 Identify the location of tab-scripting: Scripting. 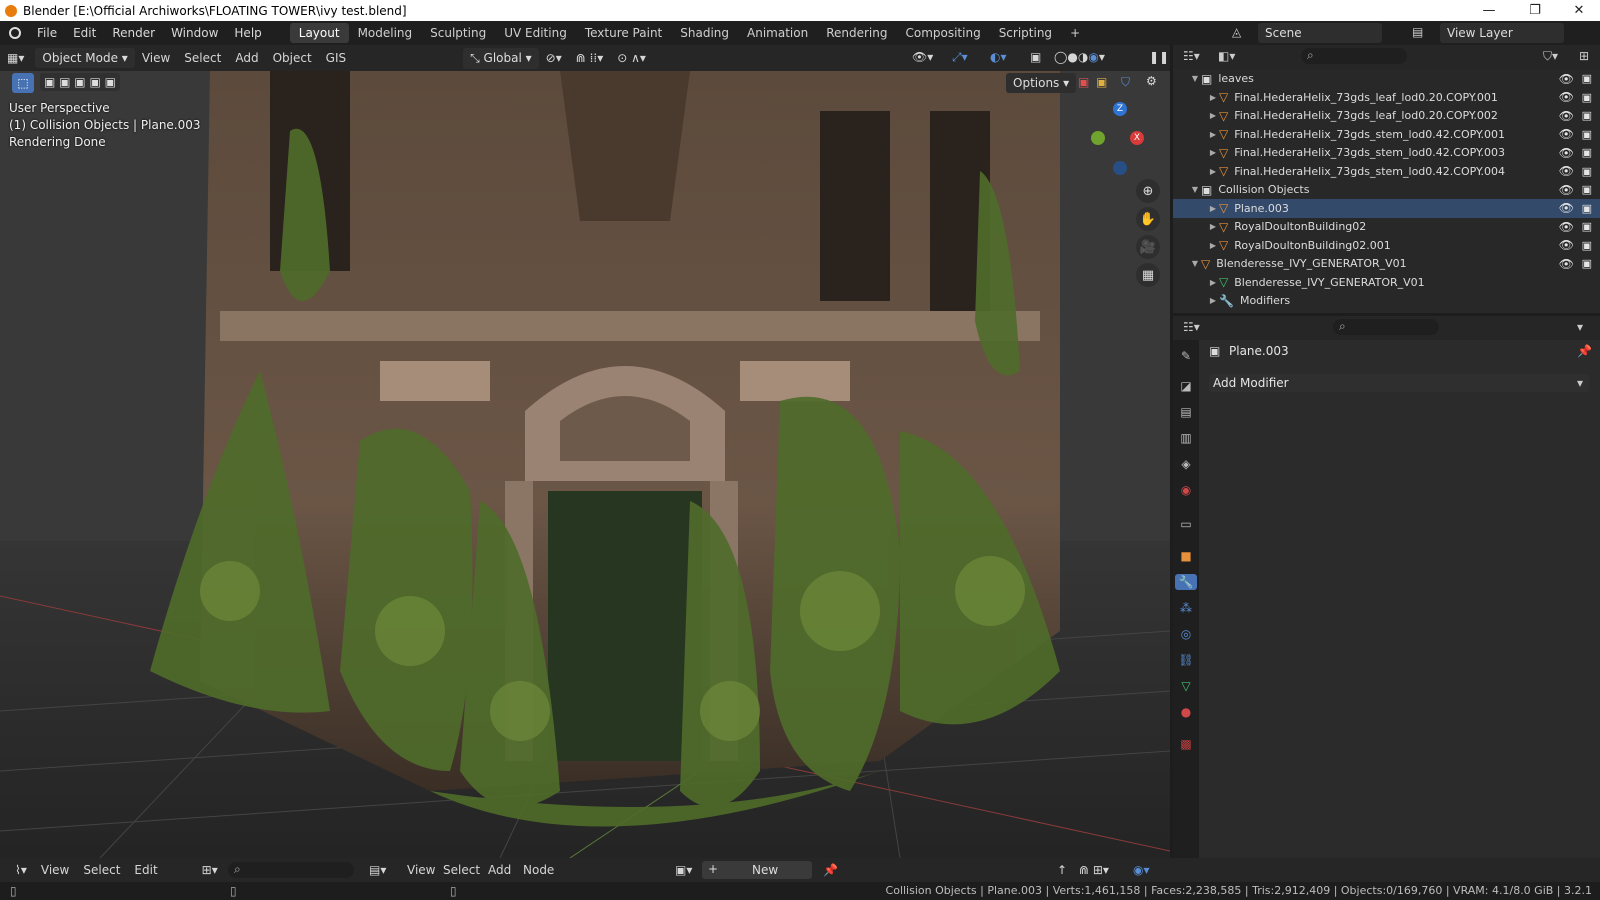
(1025, 33).